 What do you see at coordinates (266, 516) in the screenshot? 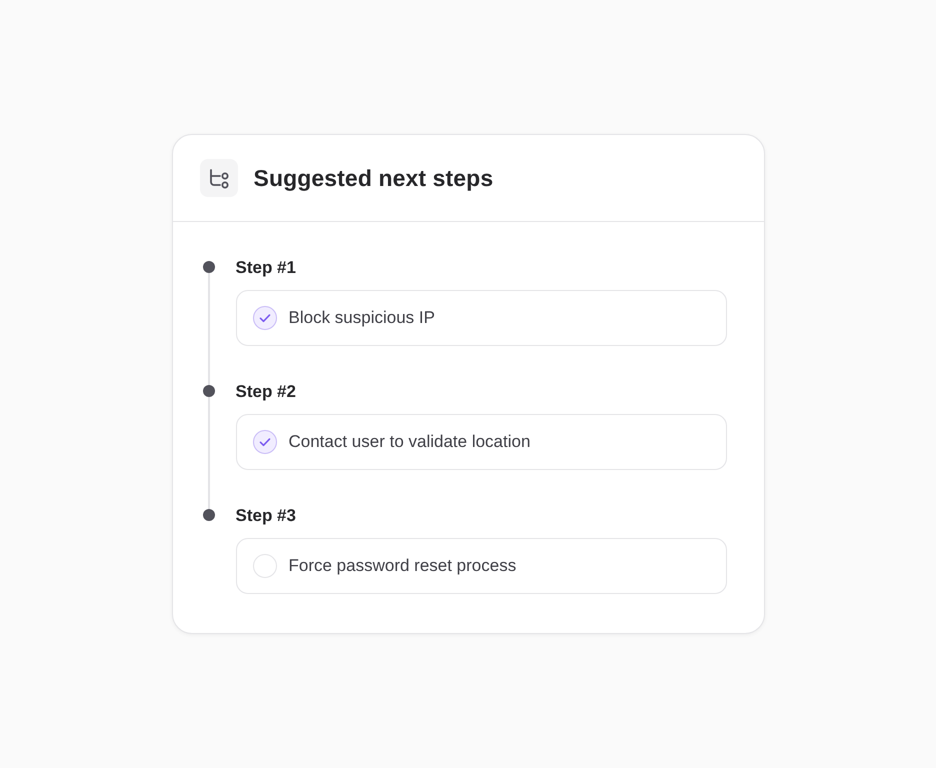
I see `step-label: Step #3` at bounding box center [266, 516].